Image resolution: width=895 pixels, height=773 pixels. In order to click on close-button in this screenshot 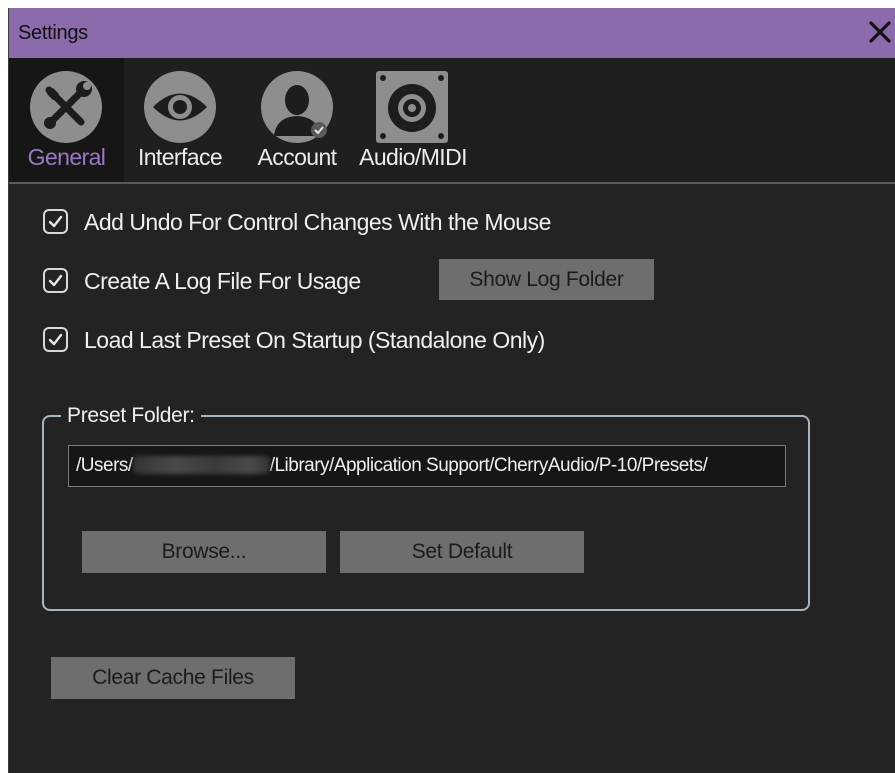, I will do `click(879, 32)`.